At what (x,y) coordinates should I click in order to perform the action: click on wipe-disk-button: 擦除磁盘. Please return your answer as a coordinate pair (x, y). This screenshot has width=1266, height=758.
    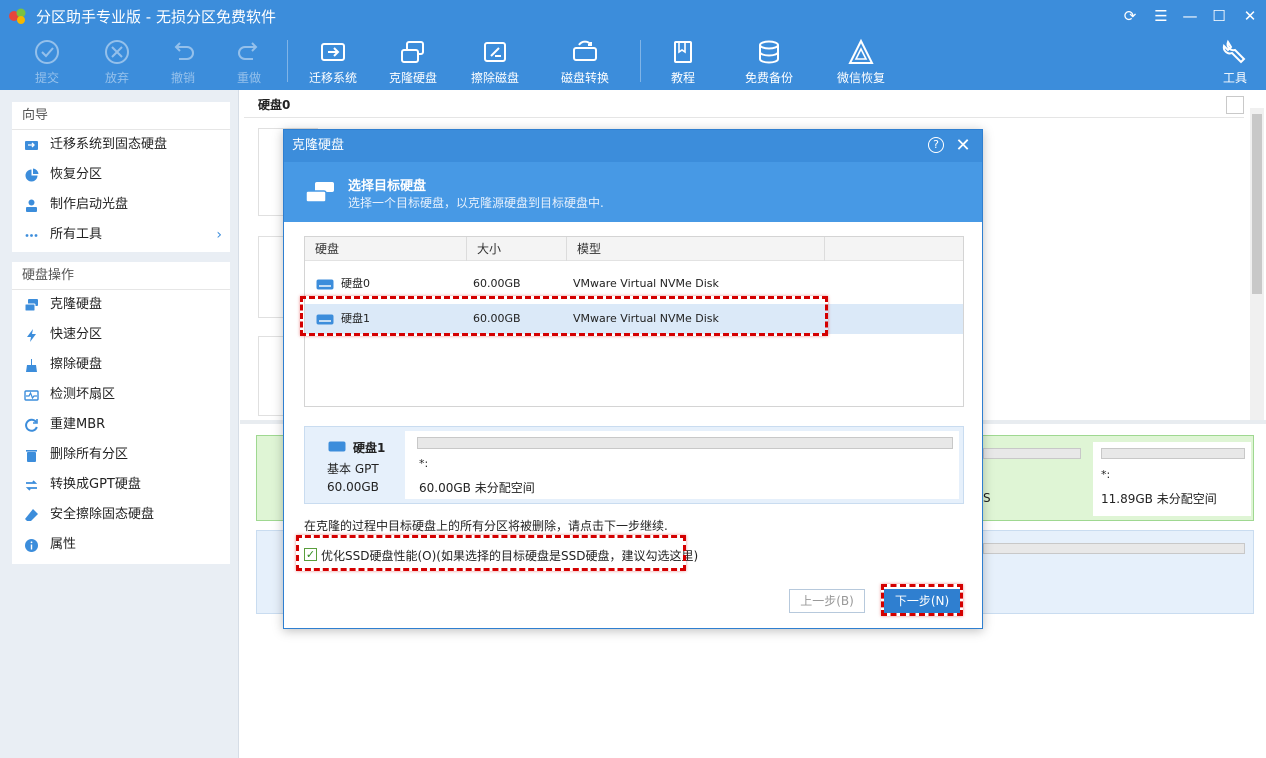
    Looking at the image, I should click on (495, 61).